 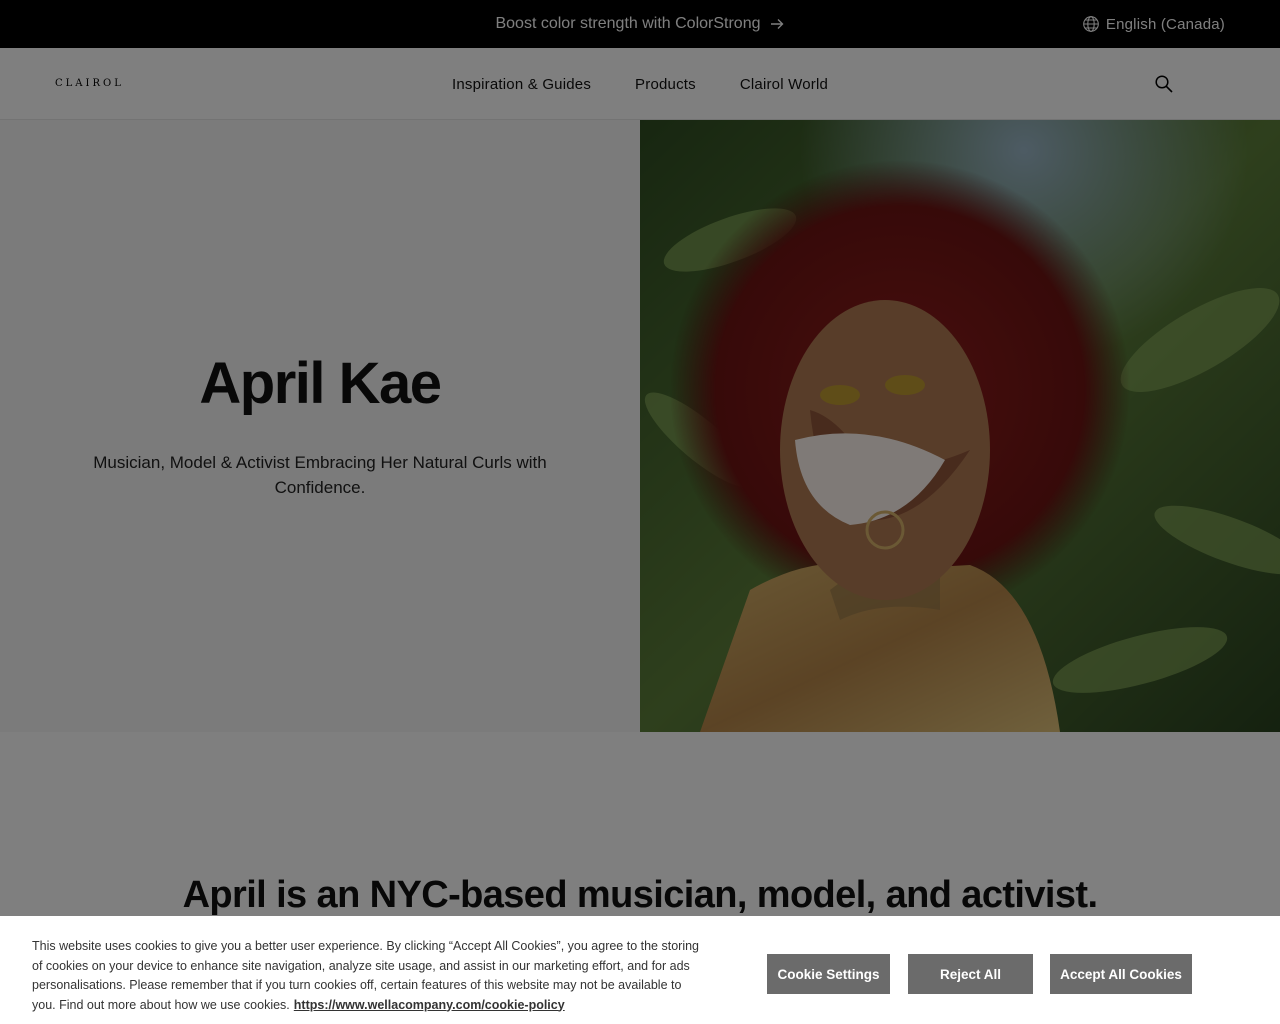 I want to click on cookie-settings-button: Cookie Settings, so click(x=828, y=974).